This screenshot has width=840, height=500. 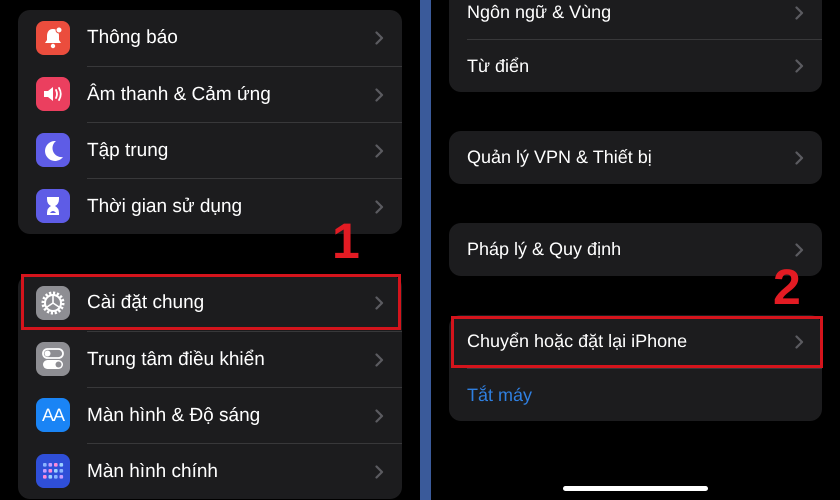 I want to click on step-number: 1, so click(x=346, y=241).